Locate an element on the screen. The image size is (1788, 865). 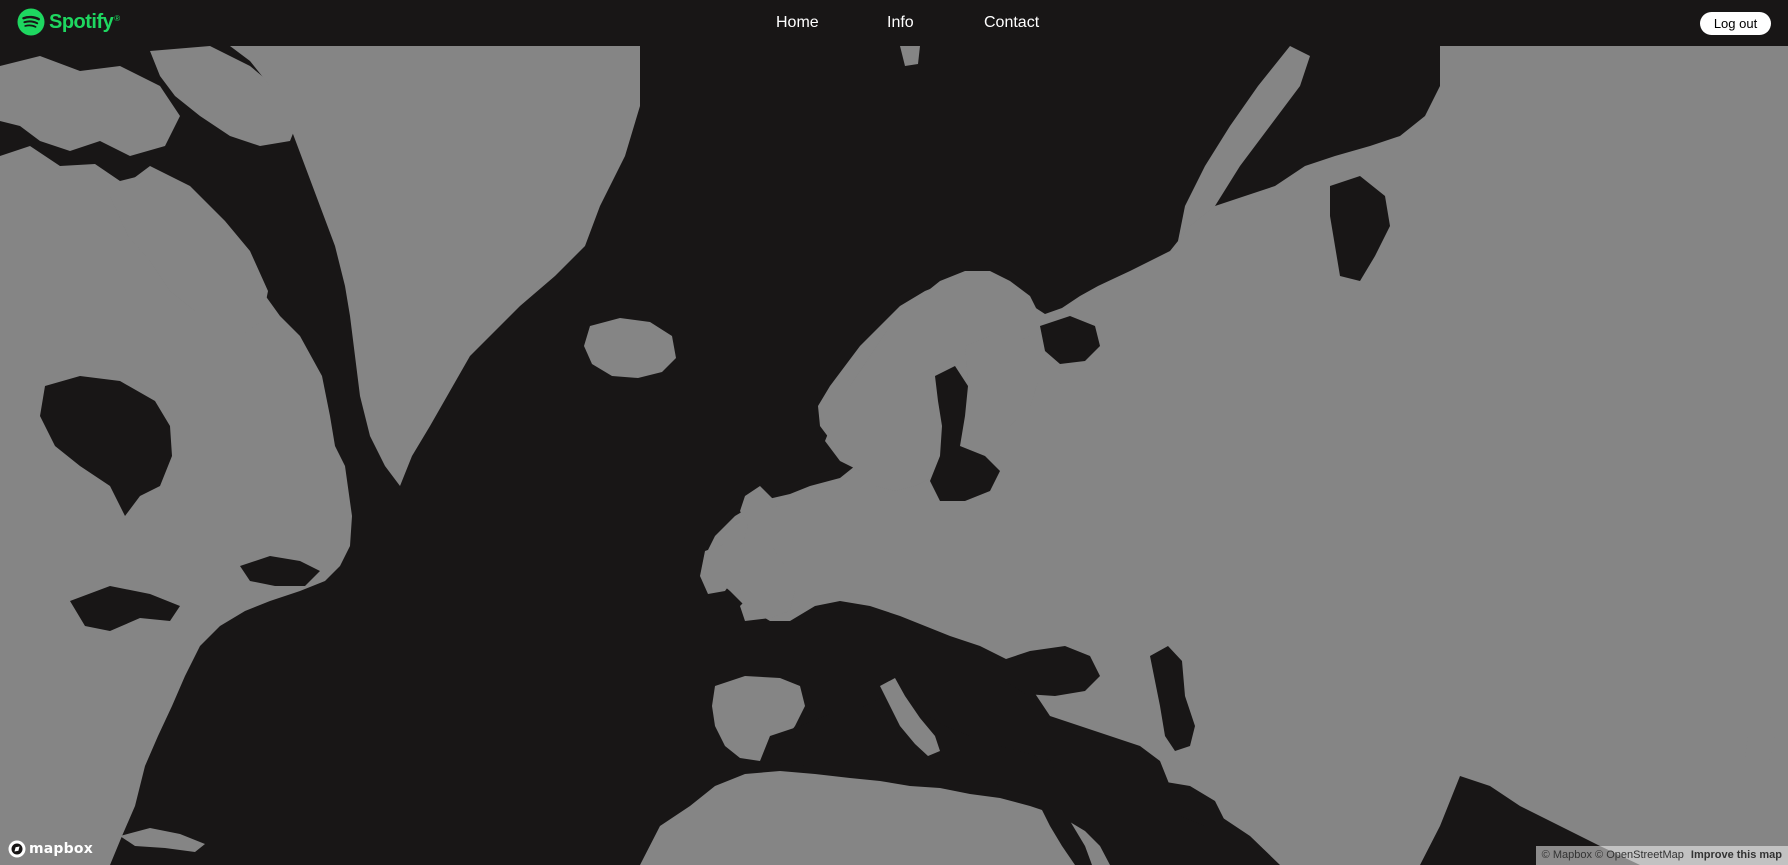
spotify-logo-icon is located at coordinates (31, 22).